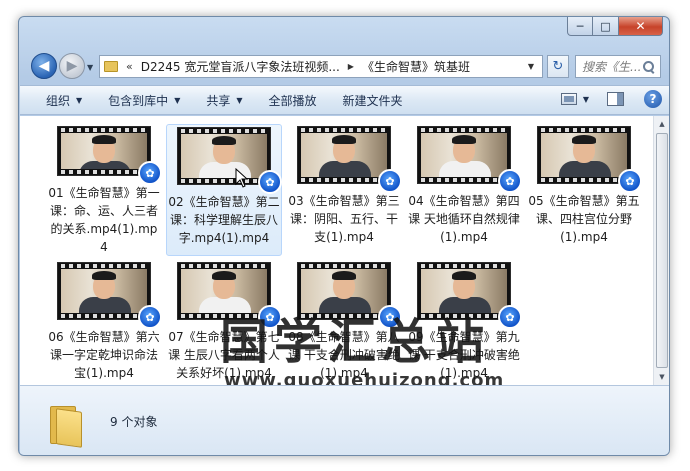 The image size is (690, 471). What do you see at coordinates (355, 342) in the screenshot?
I see `watermark-text: 国学汇总站` at bounding box center [355, 342].